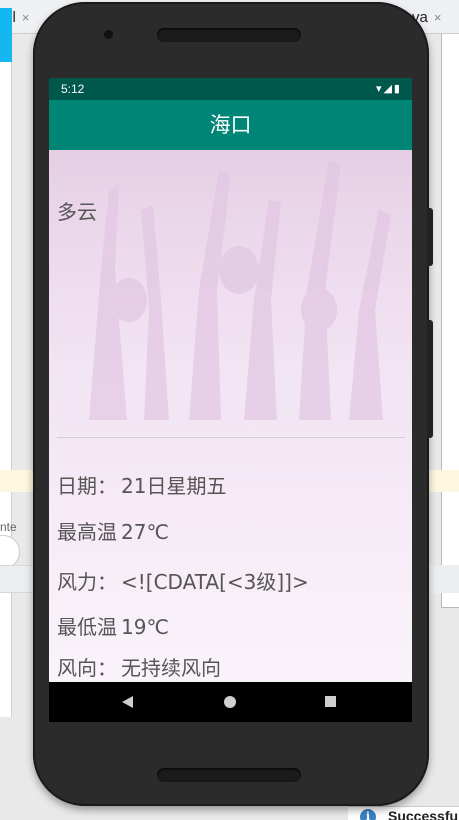 The width and height of the screenshot is (459, 820). Describe the element at coordinates (231, 437) in the screenshot. I see `divider` at that location.